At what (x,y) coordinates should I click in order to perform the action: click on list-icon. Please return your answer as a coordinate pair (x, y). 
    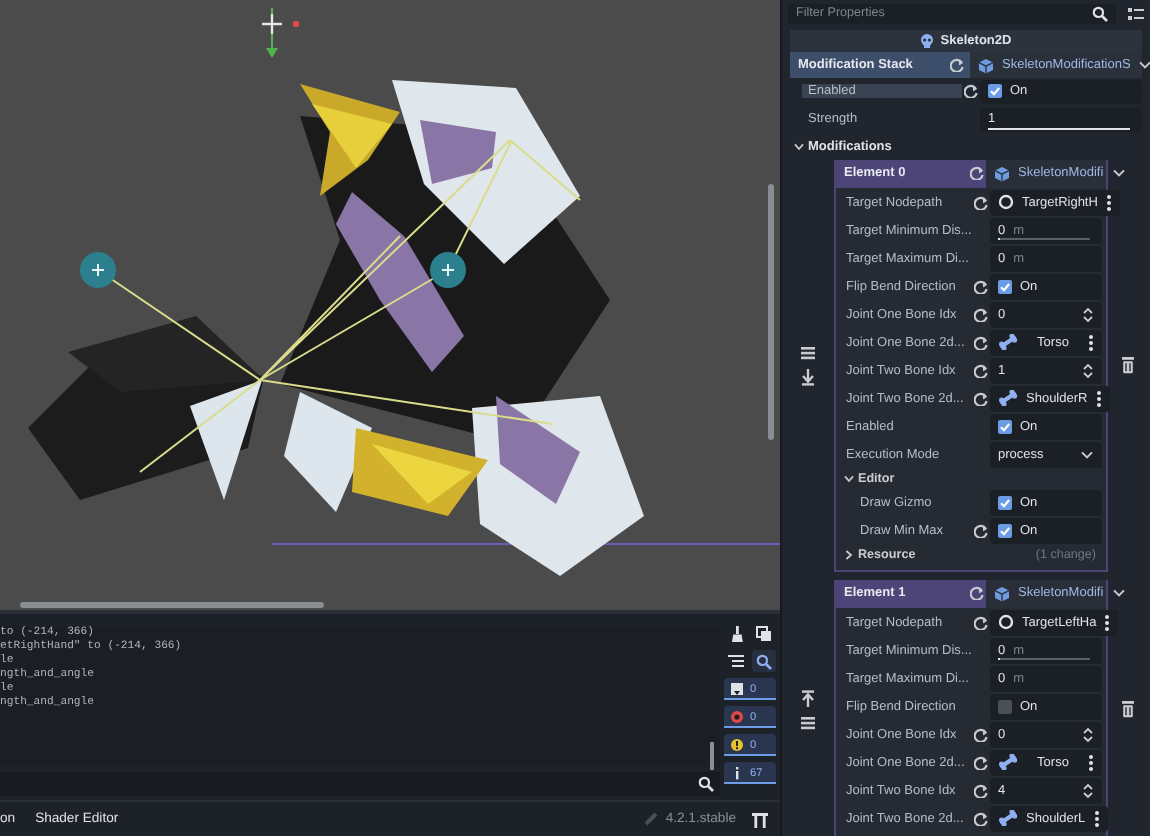
    Looking at the image, I should click on (736, 661).